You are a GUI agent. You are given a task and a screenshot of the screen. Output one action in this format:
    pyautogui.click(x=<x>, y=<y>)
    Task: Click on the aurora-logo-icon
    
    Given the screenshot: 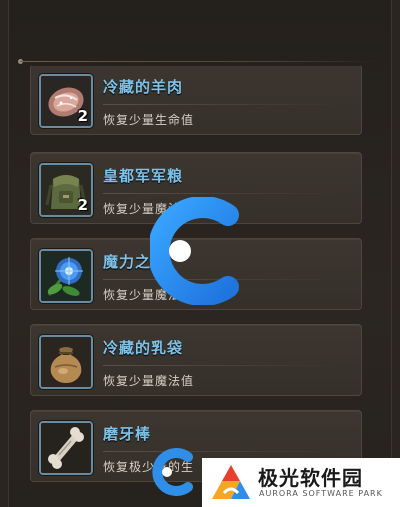 What is the action you would take?
    pyautogui.click(x=231, y=482)
    